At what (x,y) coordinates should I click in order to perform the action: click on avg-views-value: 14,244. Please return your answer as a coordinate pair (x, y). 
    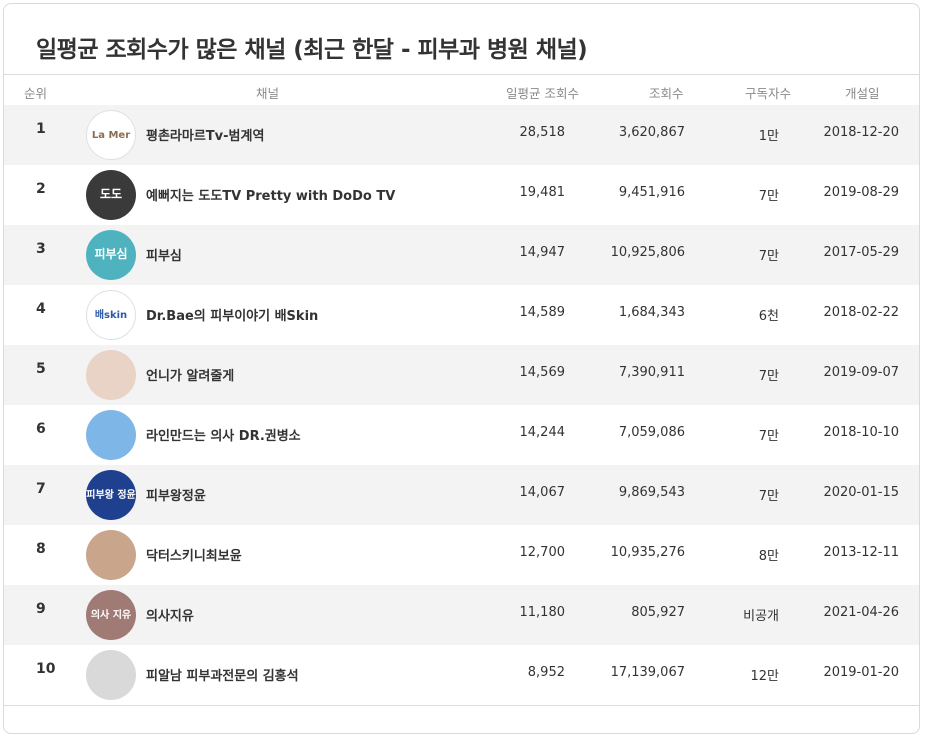
    Looking at the image, I should click on (542, 432).